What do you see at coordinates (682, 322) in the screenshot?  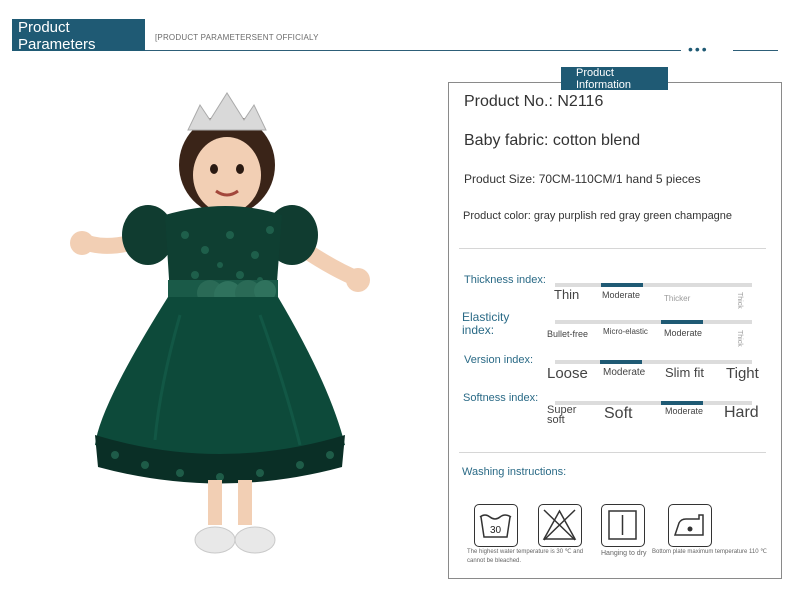 I see `elasticity-index-fill` at bounding box center [682, 322].